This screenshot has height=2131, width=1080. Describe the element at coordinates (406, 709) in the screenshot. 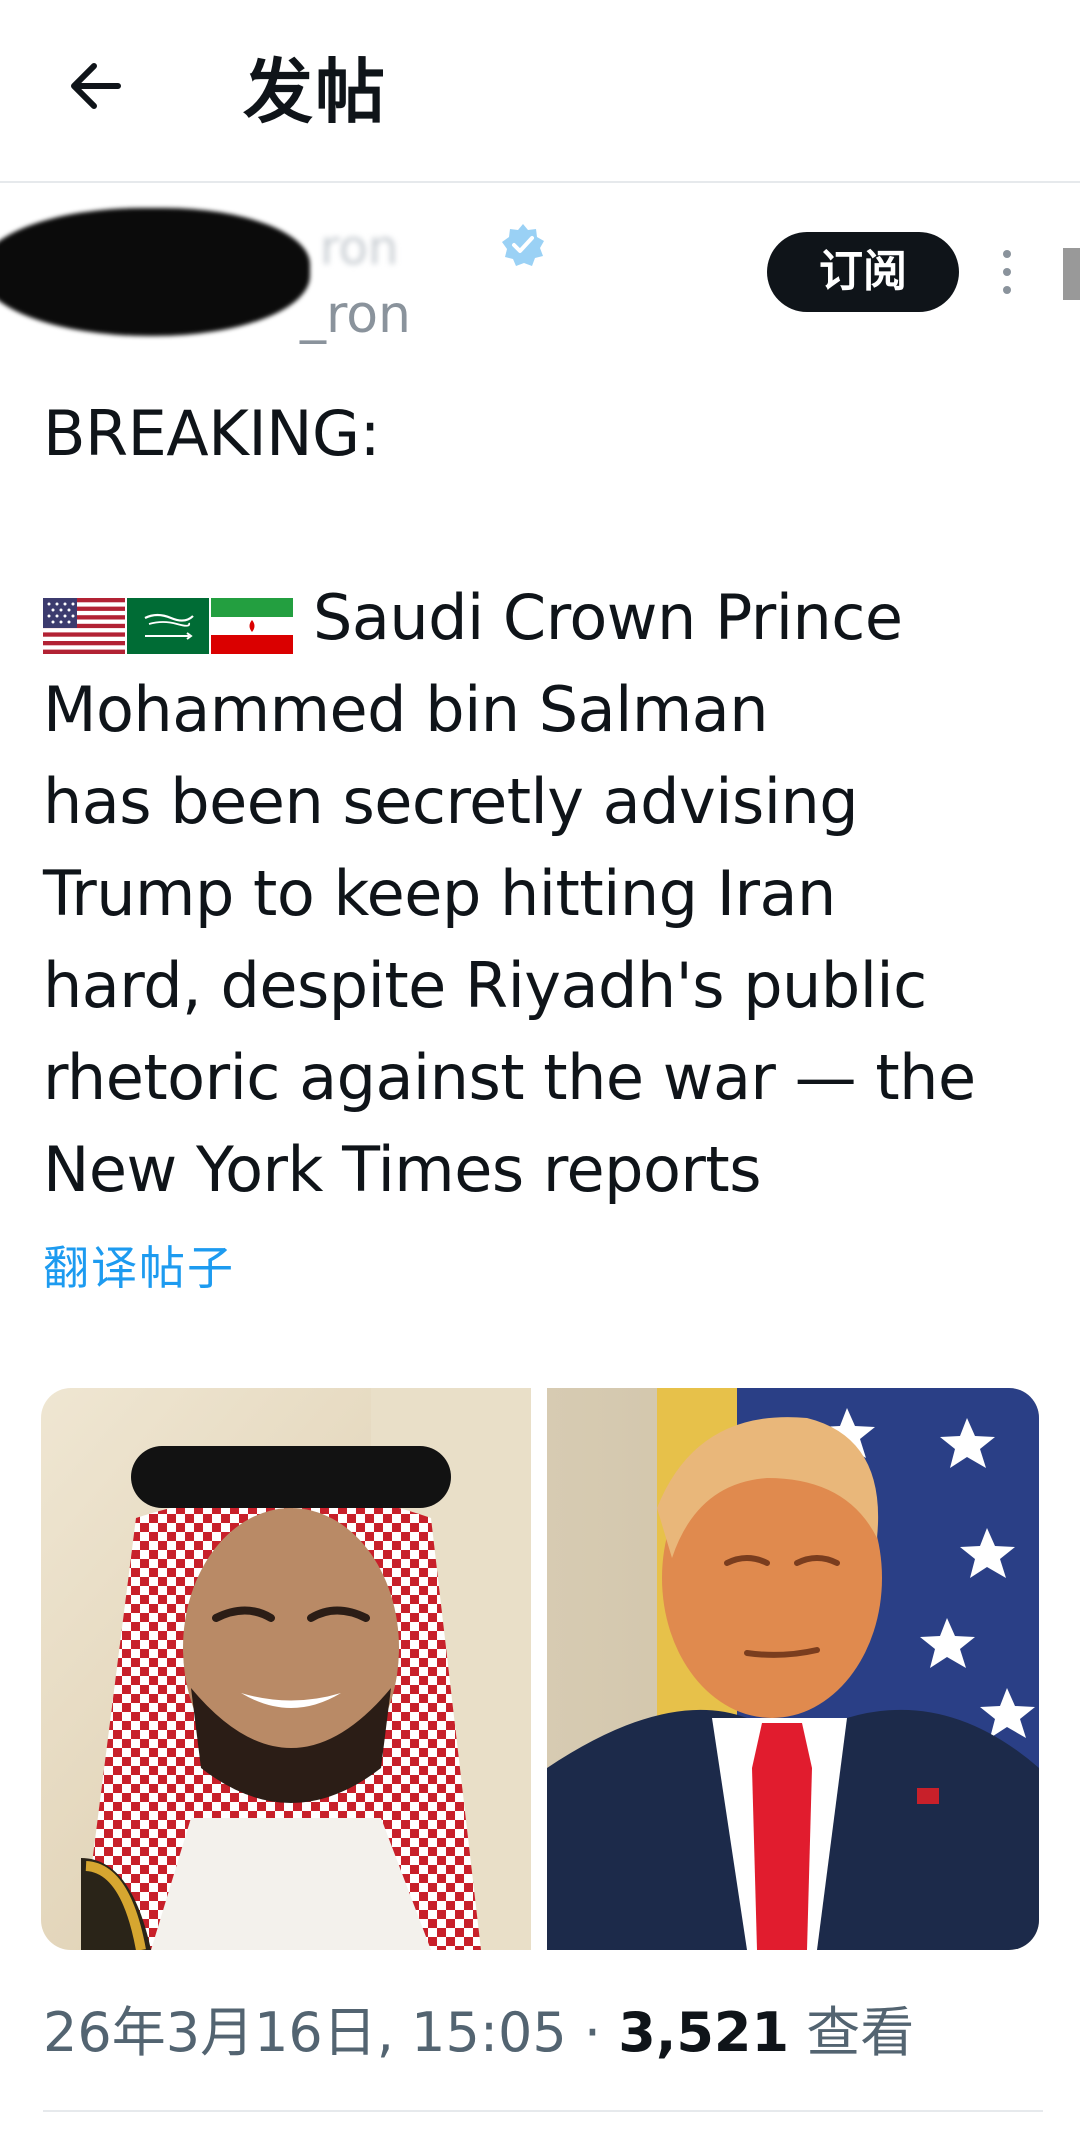

I see `tweet-line: Mohammed bin Salman` at that location.